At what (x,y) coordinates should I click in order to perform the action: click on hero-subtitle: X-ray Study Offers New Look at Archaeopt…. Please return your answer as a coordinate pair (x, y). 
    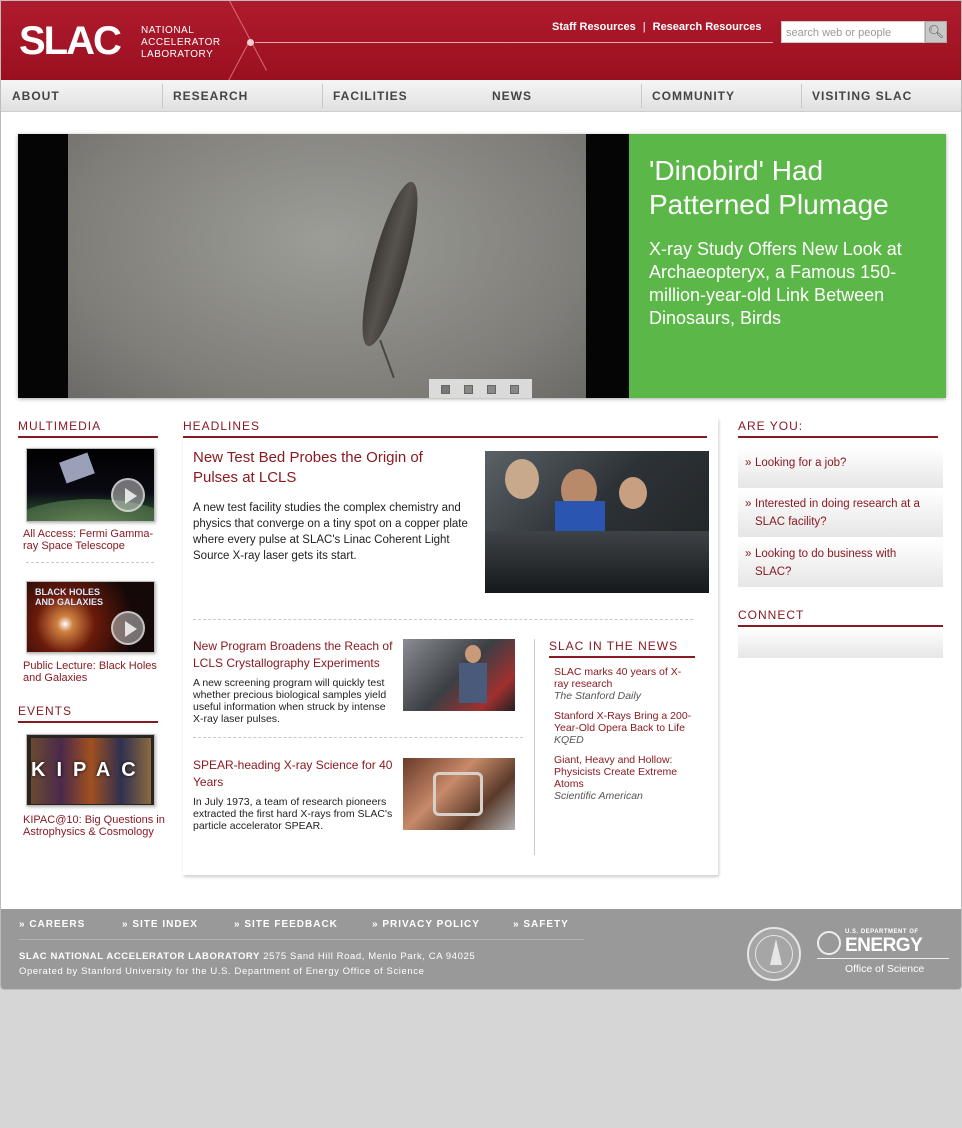
    Looking at the image, I should click on (787, 284).